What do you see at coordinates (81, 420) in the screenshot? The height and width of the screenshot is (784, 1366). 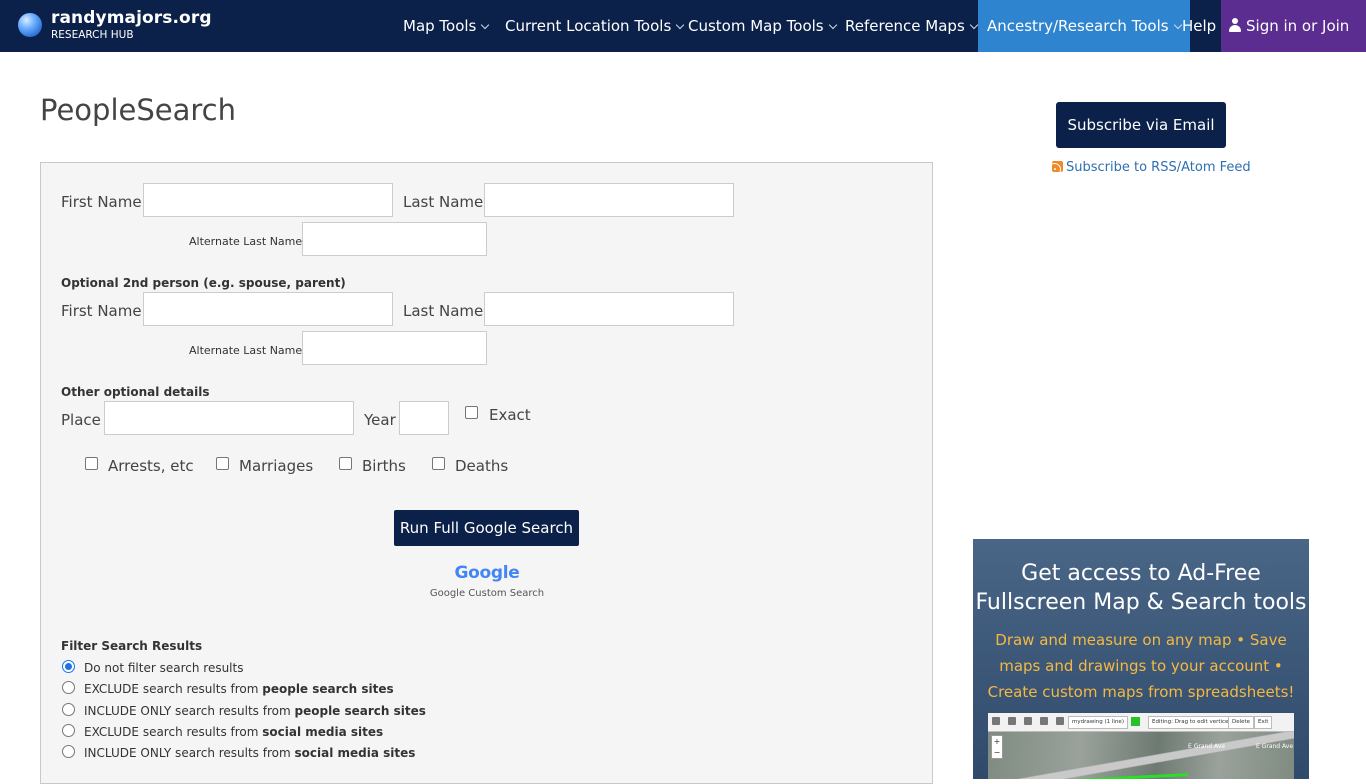 I see `place-label: Place` at bounding box center [81, 420].